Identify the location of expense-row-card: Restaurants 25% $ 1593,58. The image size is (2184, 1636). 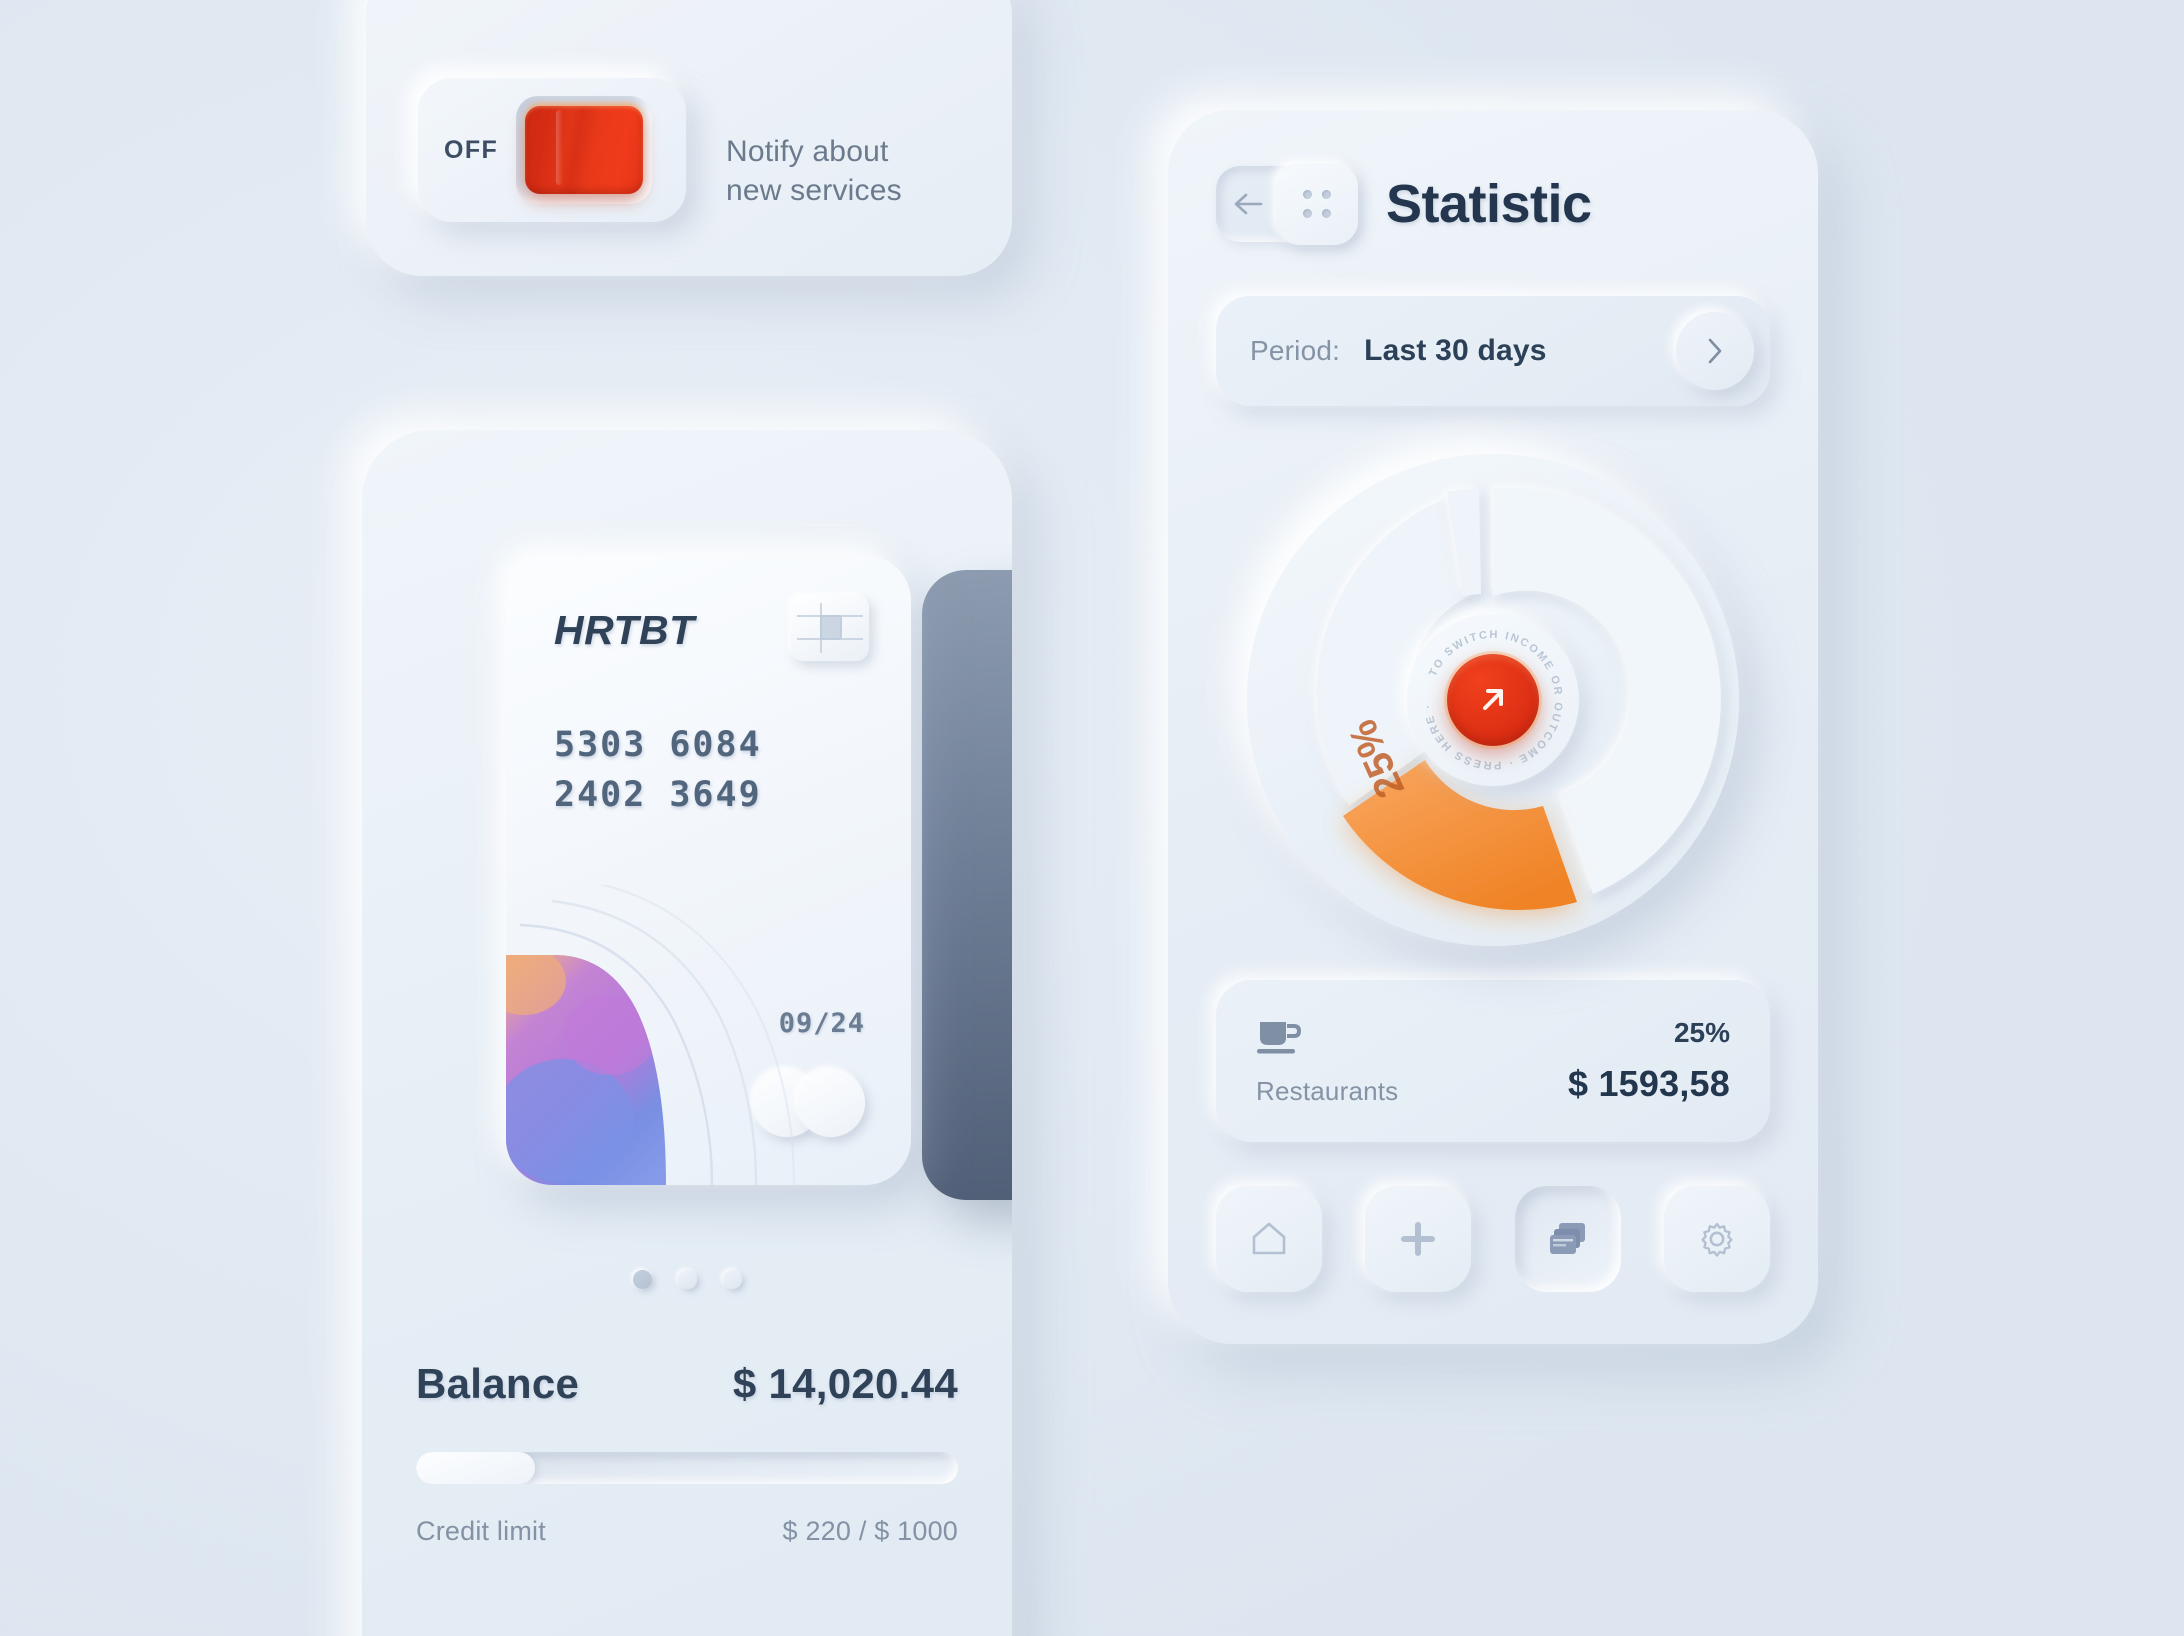
(1493, 1061).